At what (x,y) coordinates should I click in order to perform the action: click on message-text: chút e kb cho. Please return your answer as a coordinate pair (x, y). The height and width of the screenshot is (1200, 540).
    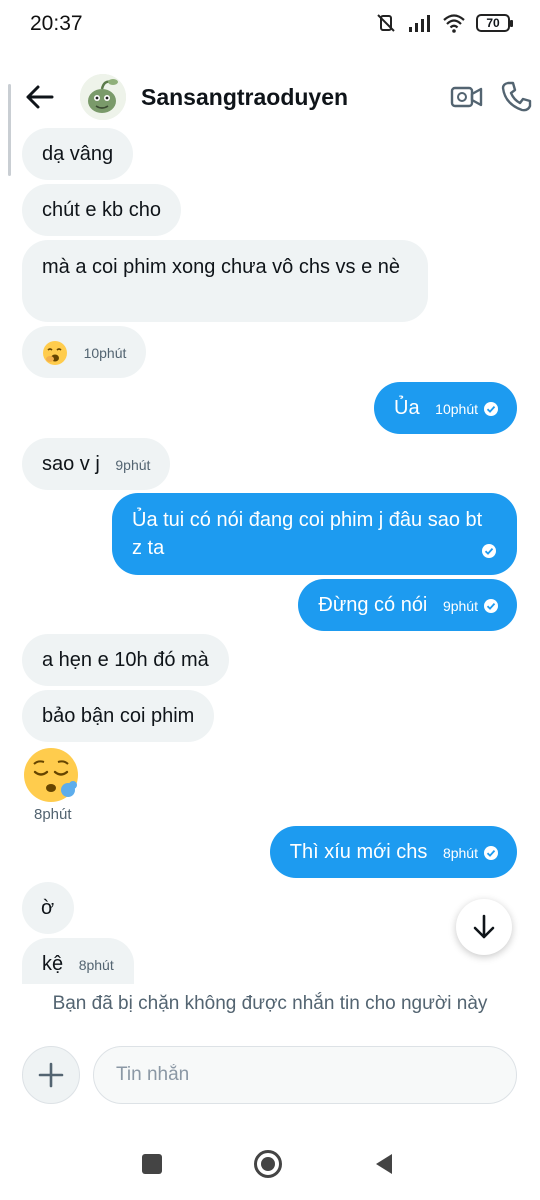
    Looking at the image, I should click on (101, 210).